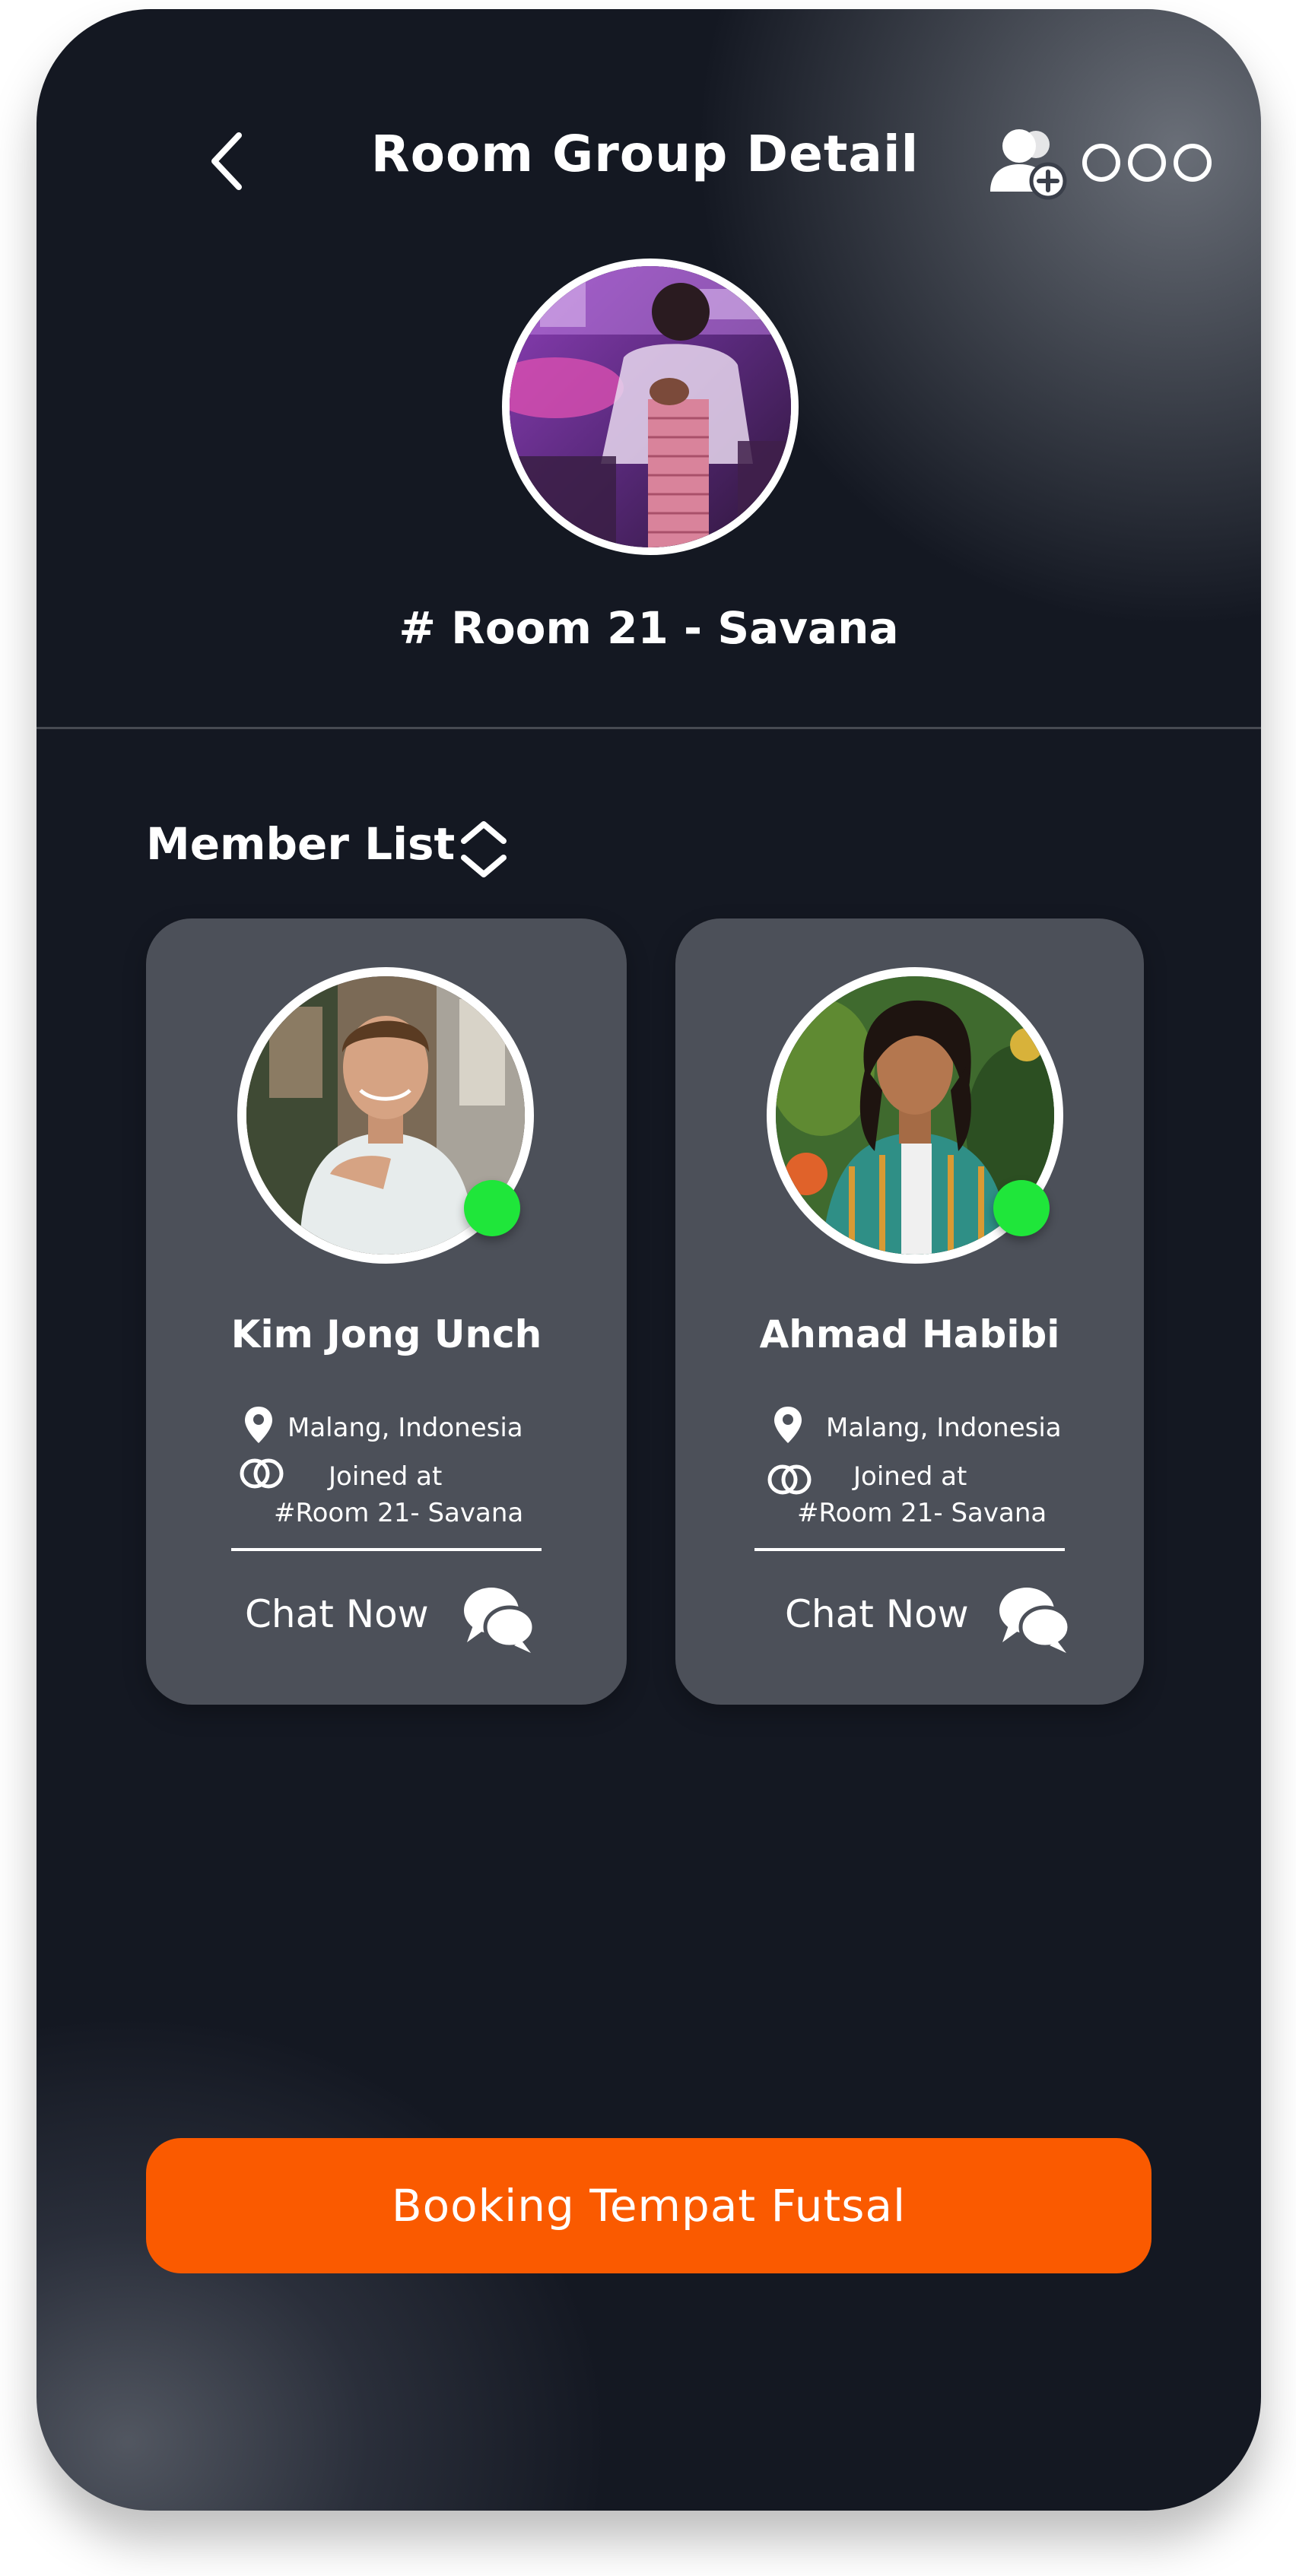 Image resolution: width=1296 pixels, height=2576 pixels. Describe the element at coordinates (909, 1334) in the screenshot. I see `member-name: Ahmad Habibi` at that location.